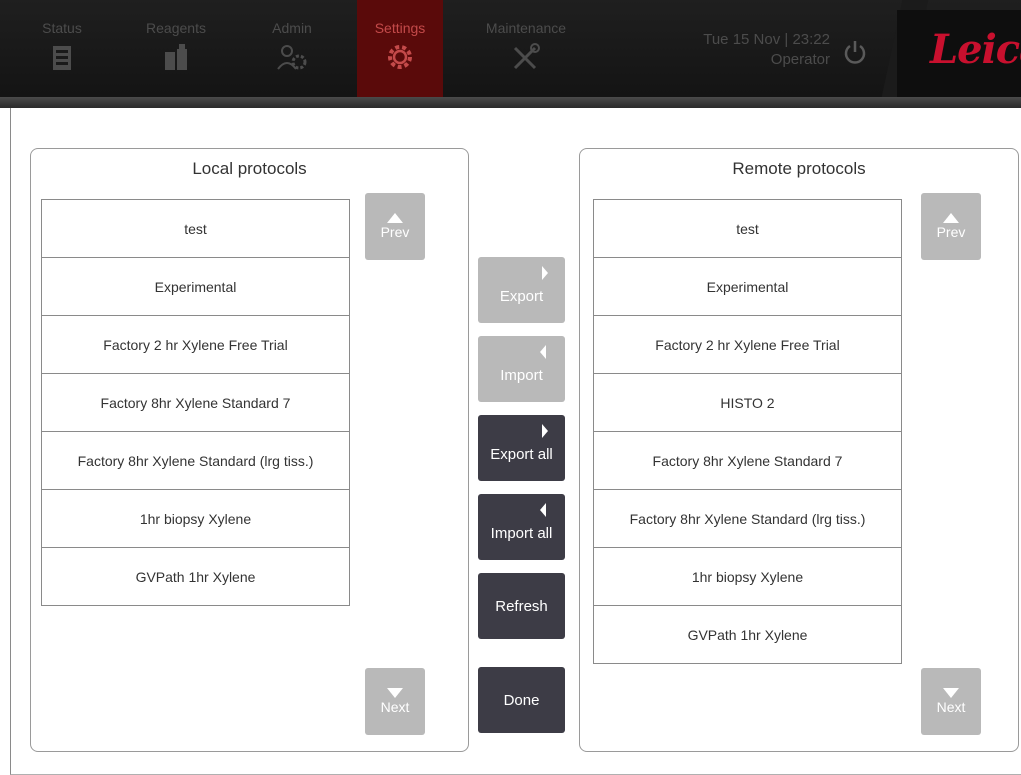 The width and height of the screenshot is (1021, 775). What do you see at coordinates (510, 102) in the screenshot?
I see `top-bar-strip` at bounding box center [510, 102].